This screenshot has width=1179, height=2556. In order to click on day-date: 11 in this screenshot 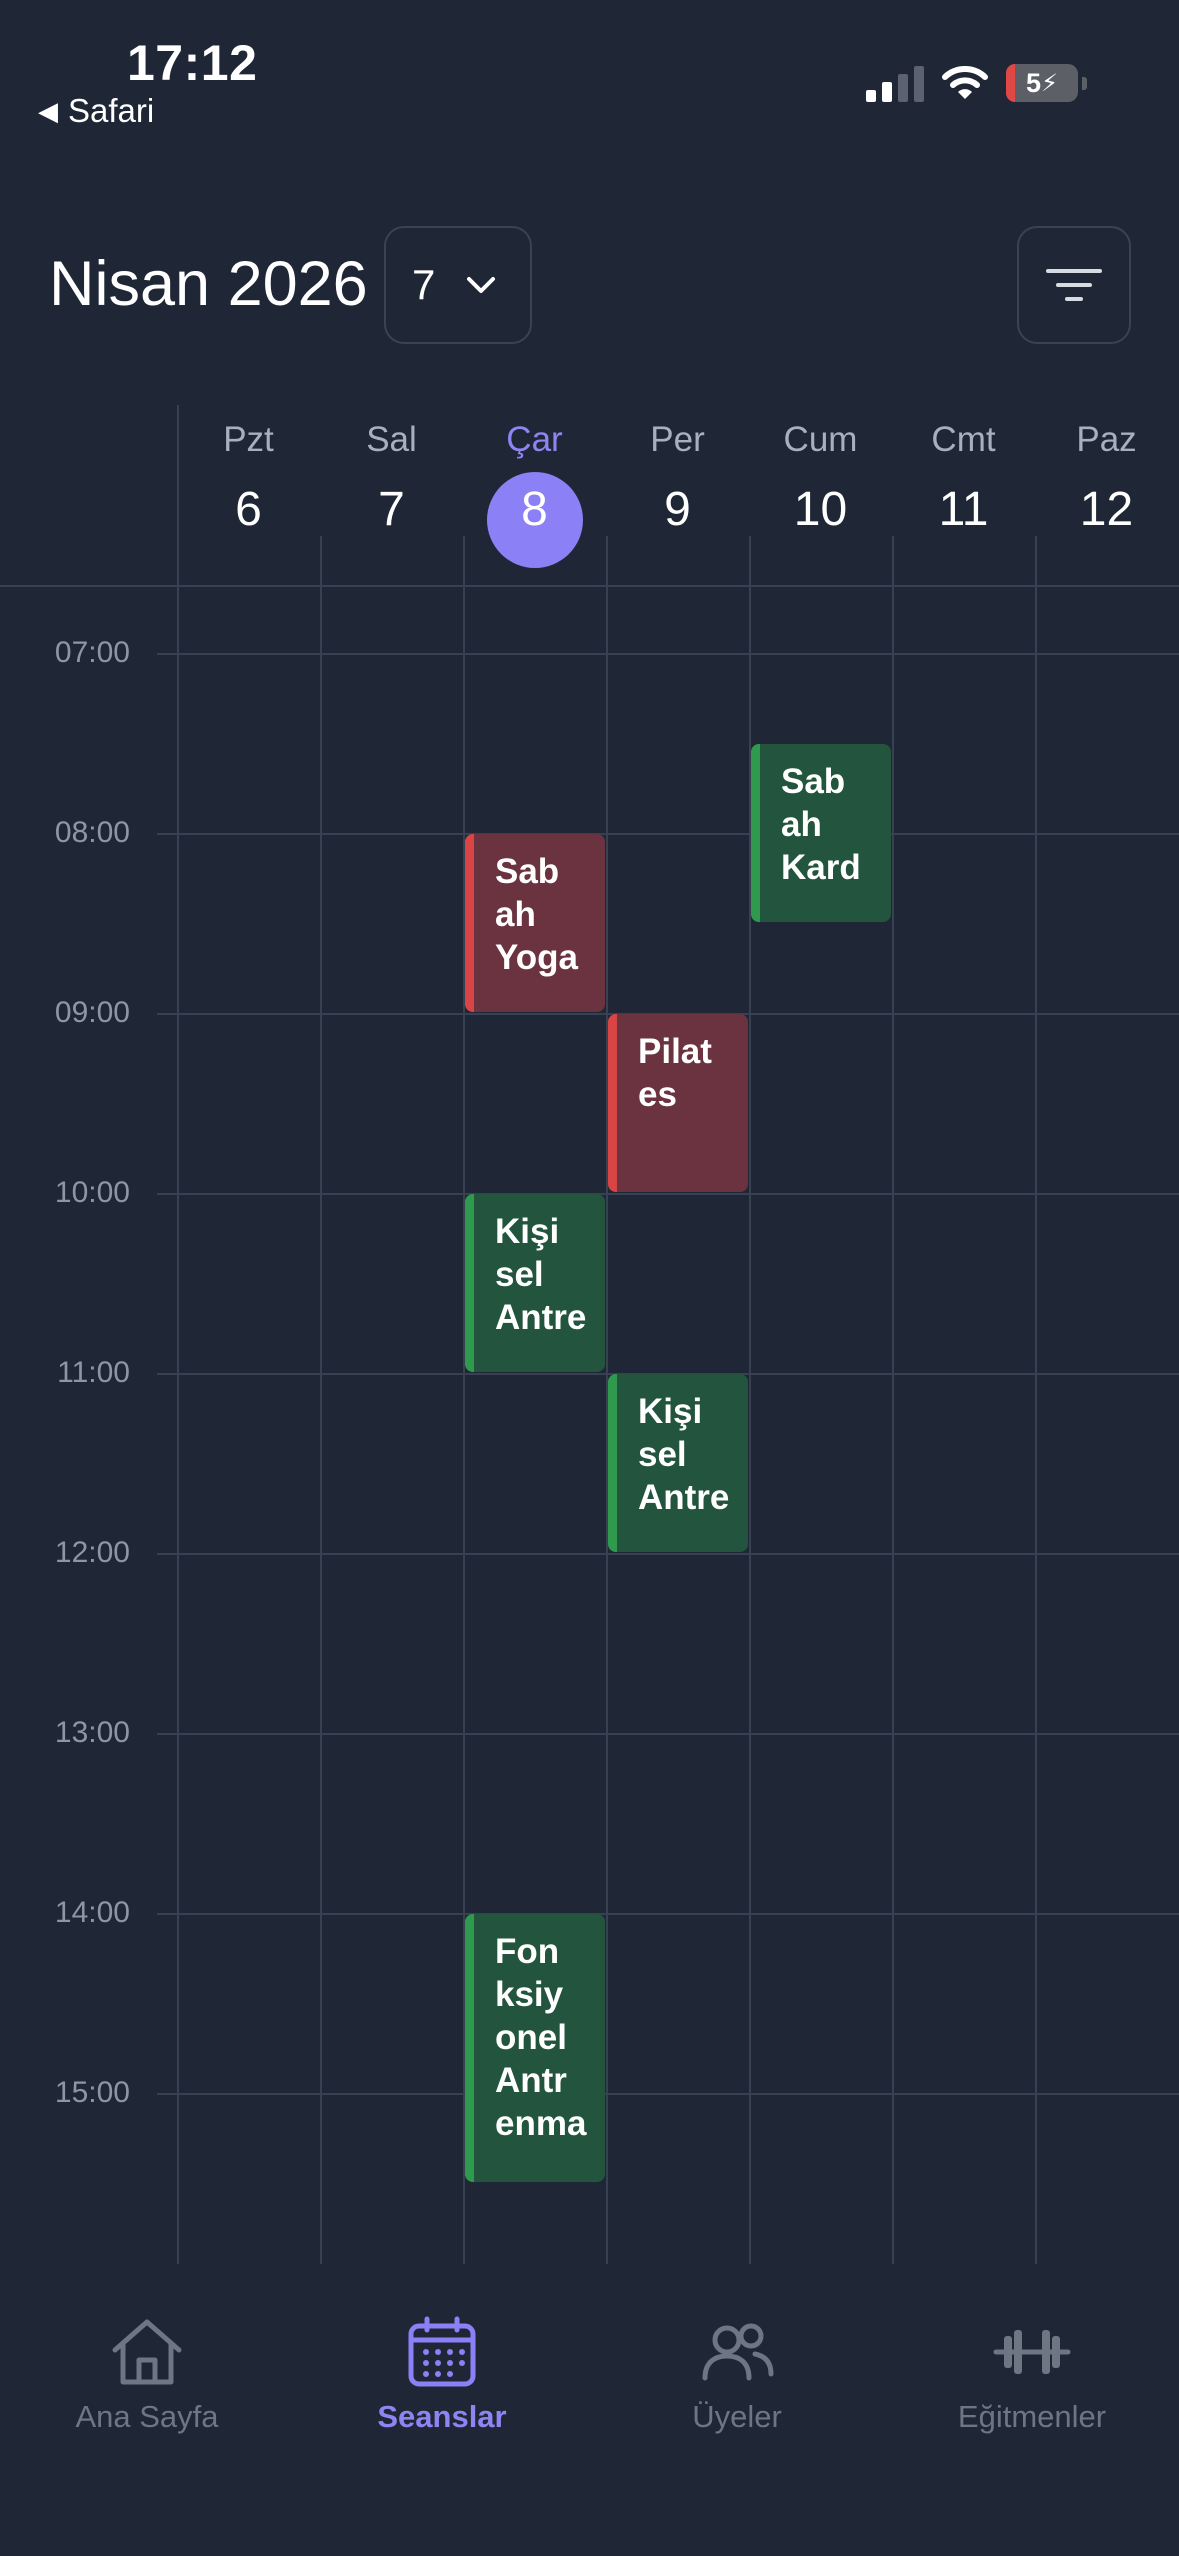, I will do `click(963, 509)`.